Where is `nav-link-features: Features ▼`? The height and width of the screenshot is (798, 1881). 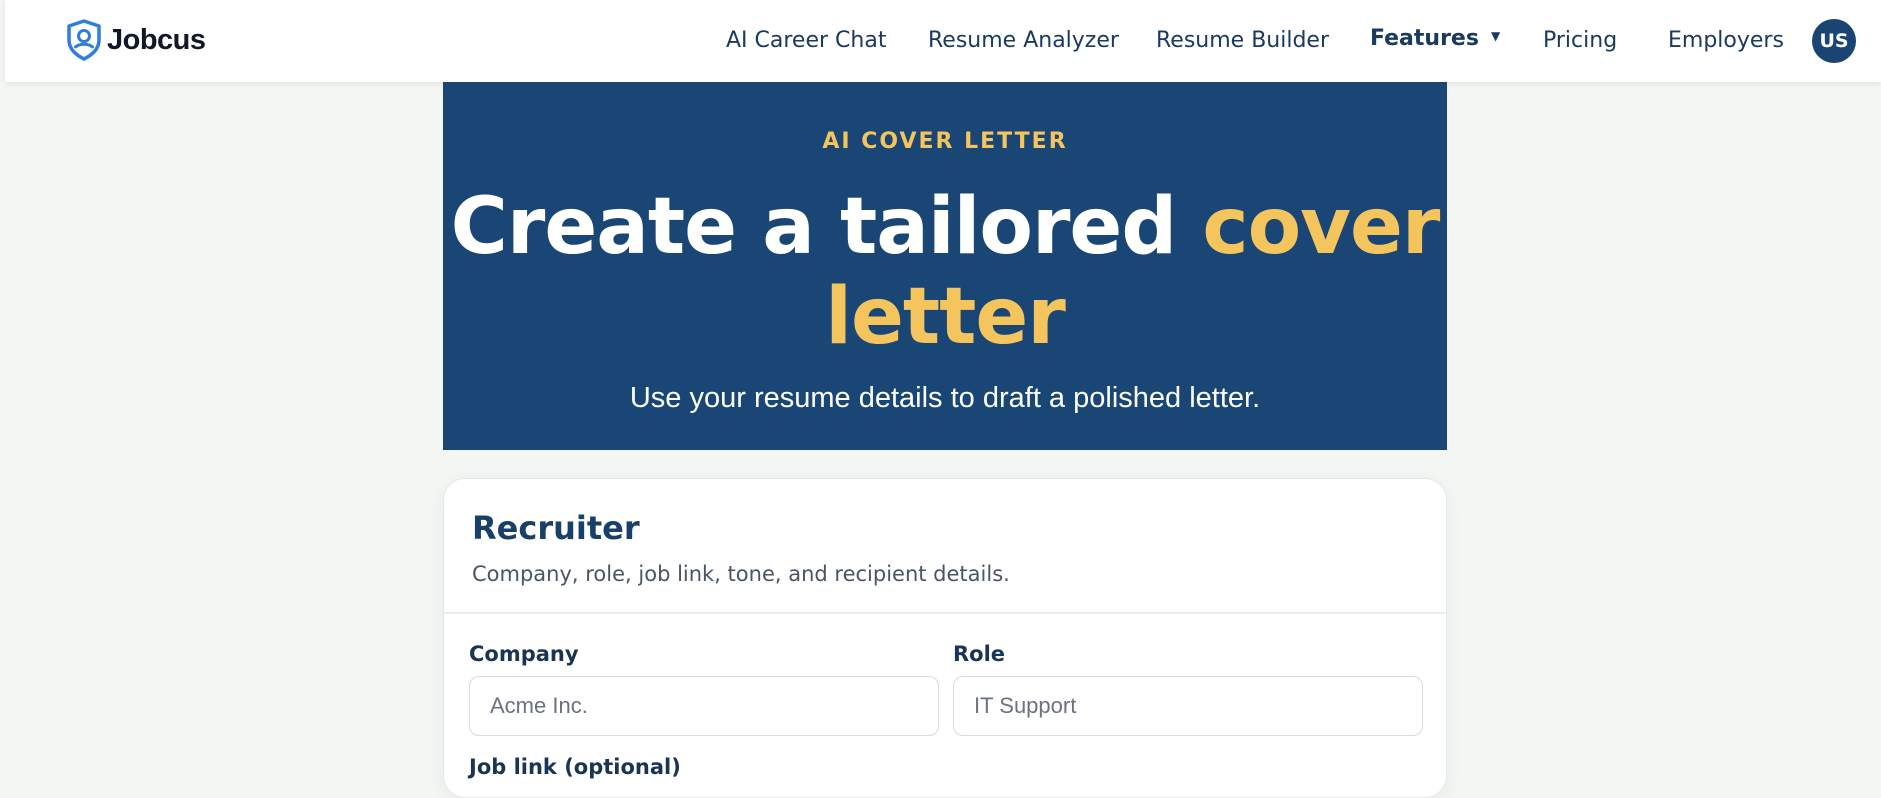 nav-link-features: Features ▼ is located at coordinates (1435, 38).